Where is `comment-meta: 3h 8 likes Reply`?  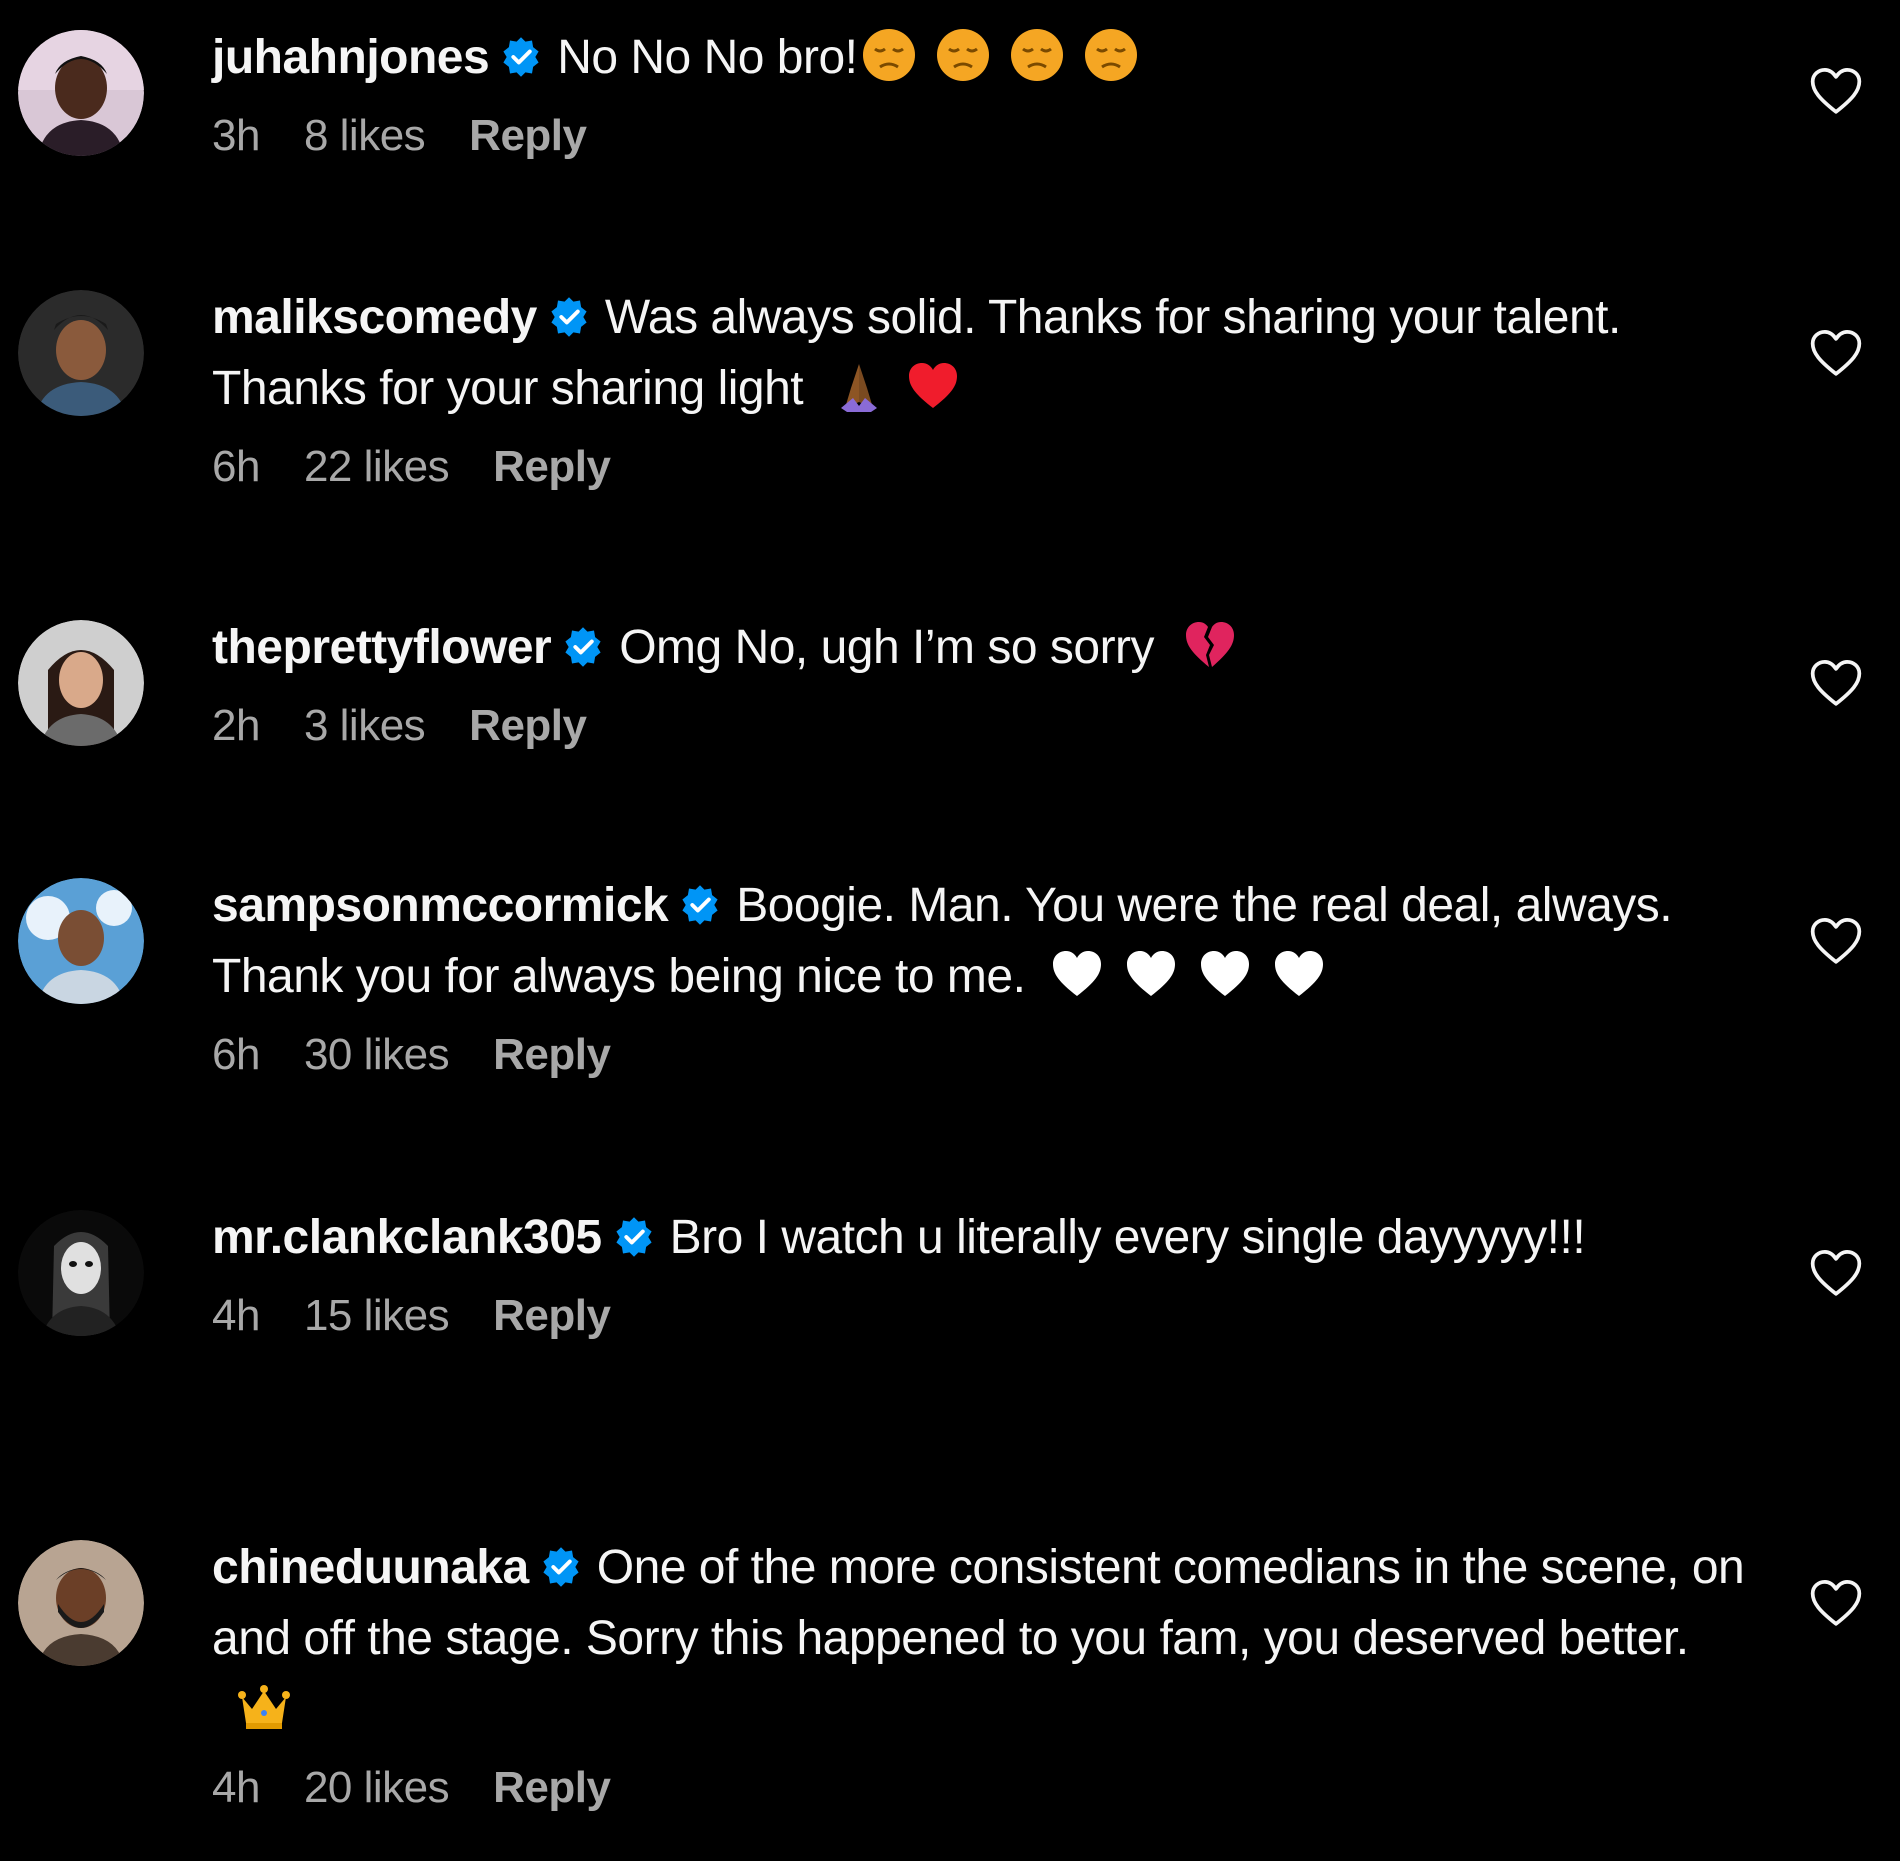
comment-meta: 3h 8 likes Reply is located at coordinates (982, 136).